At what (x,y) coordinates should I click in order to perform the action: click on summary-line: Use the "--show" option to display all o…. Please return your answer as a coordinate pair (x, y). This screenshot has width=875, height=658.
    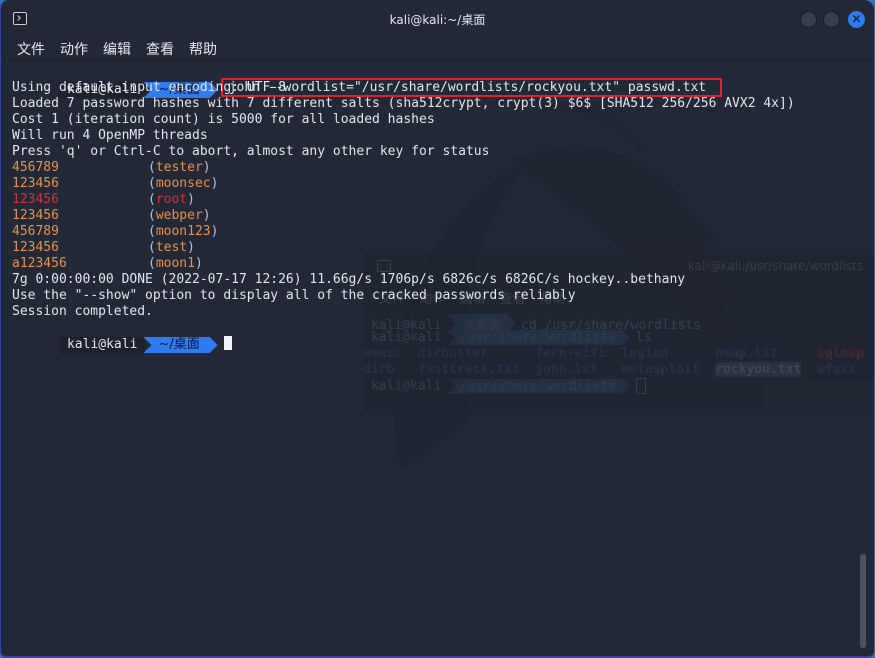
    Looking at the image, I should click on (294, 295).